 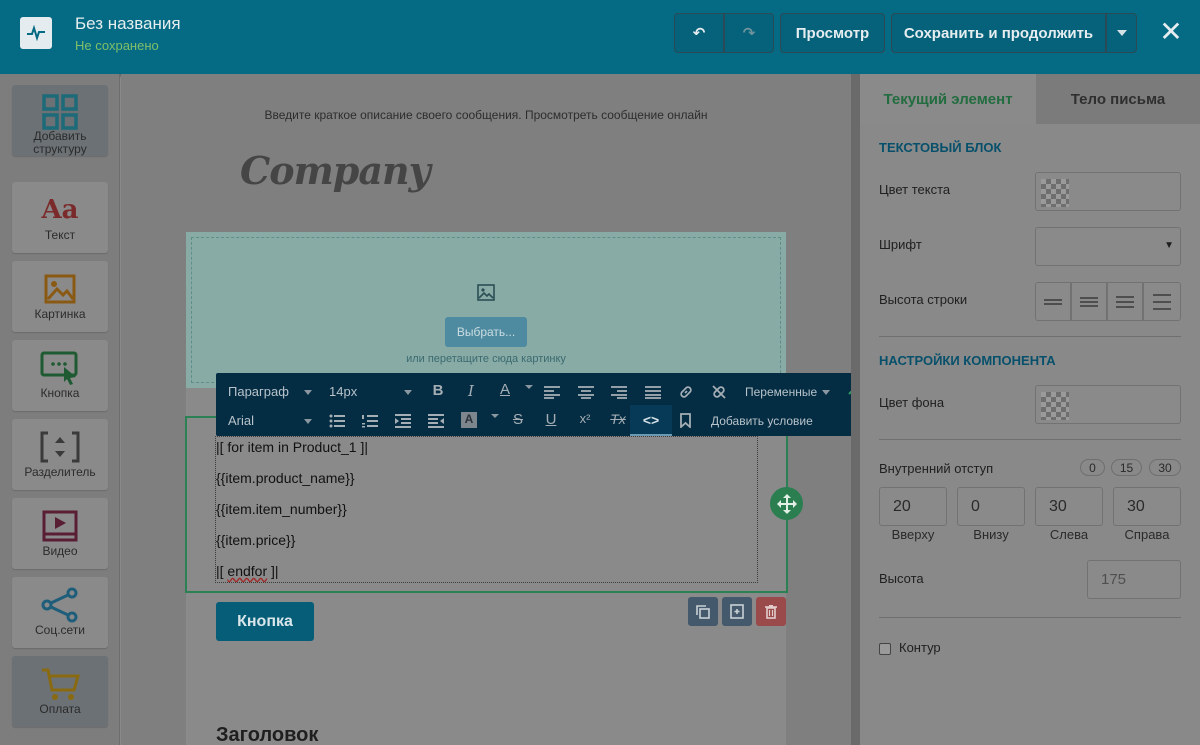 What do you see at coordinates (60, 630) in the screenshot?
I see `sidebar-item-label: Соц.сети` at bounding box center [60, 630].